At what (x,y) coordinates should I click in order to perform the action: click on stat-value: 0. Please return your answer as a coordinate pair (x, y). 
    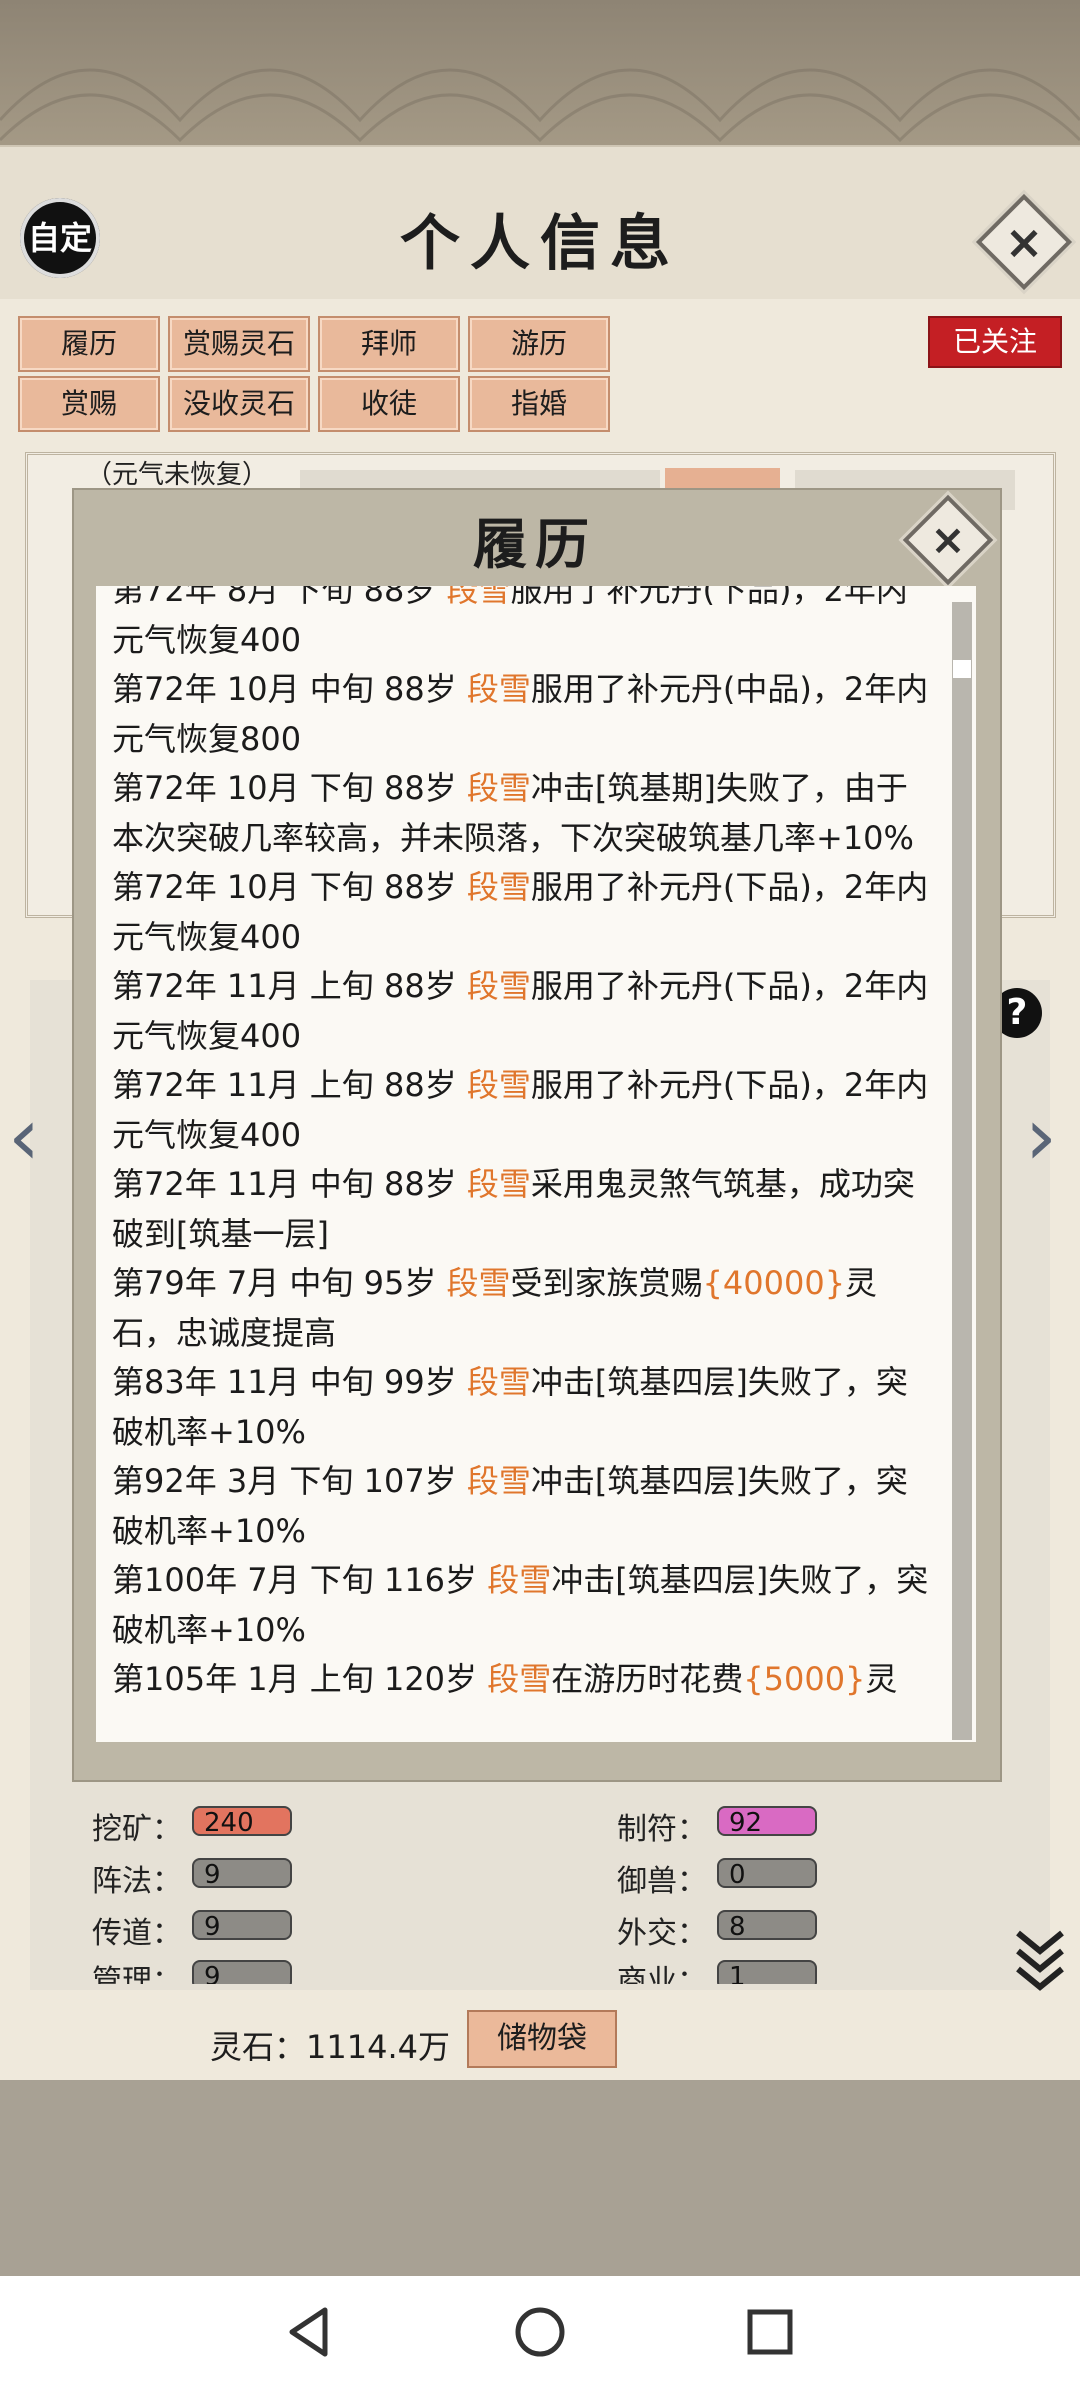
    Looking at the image, I should click on (767, 1874).